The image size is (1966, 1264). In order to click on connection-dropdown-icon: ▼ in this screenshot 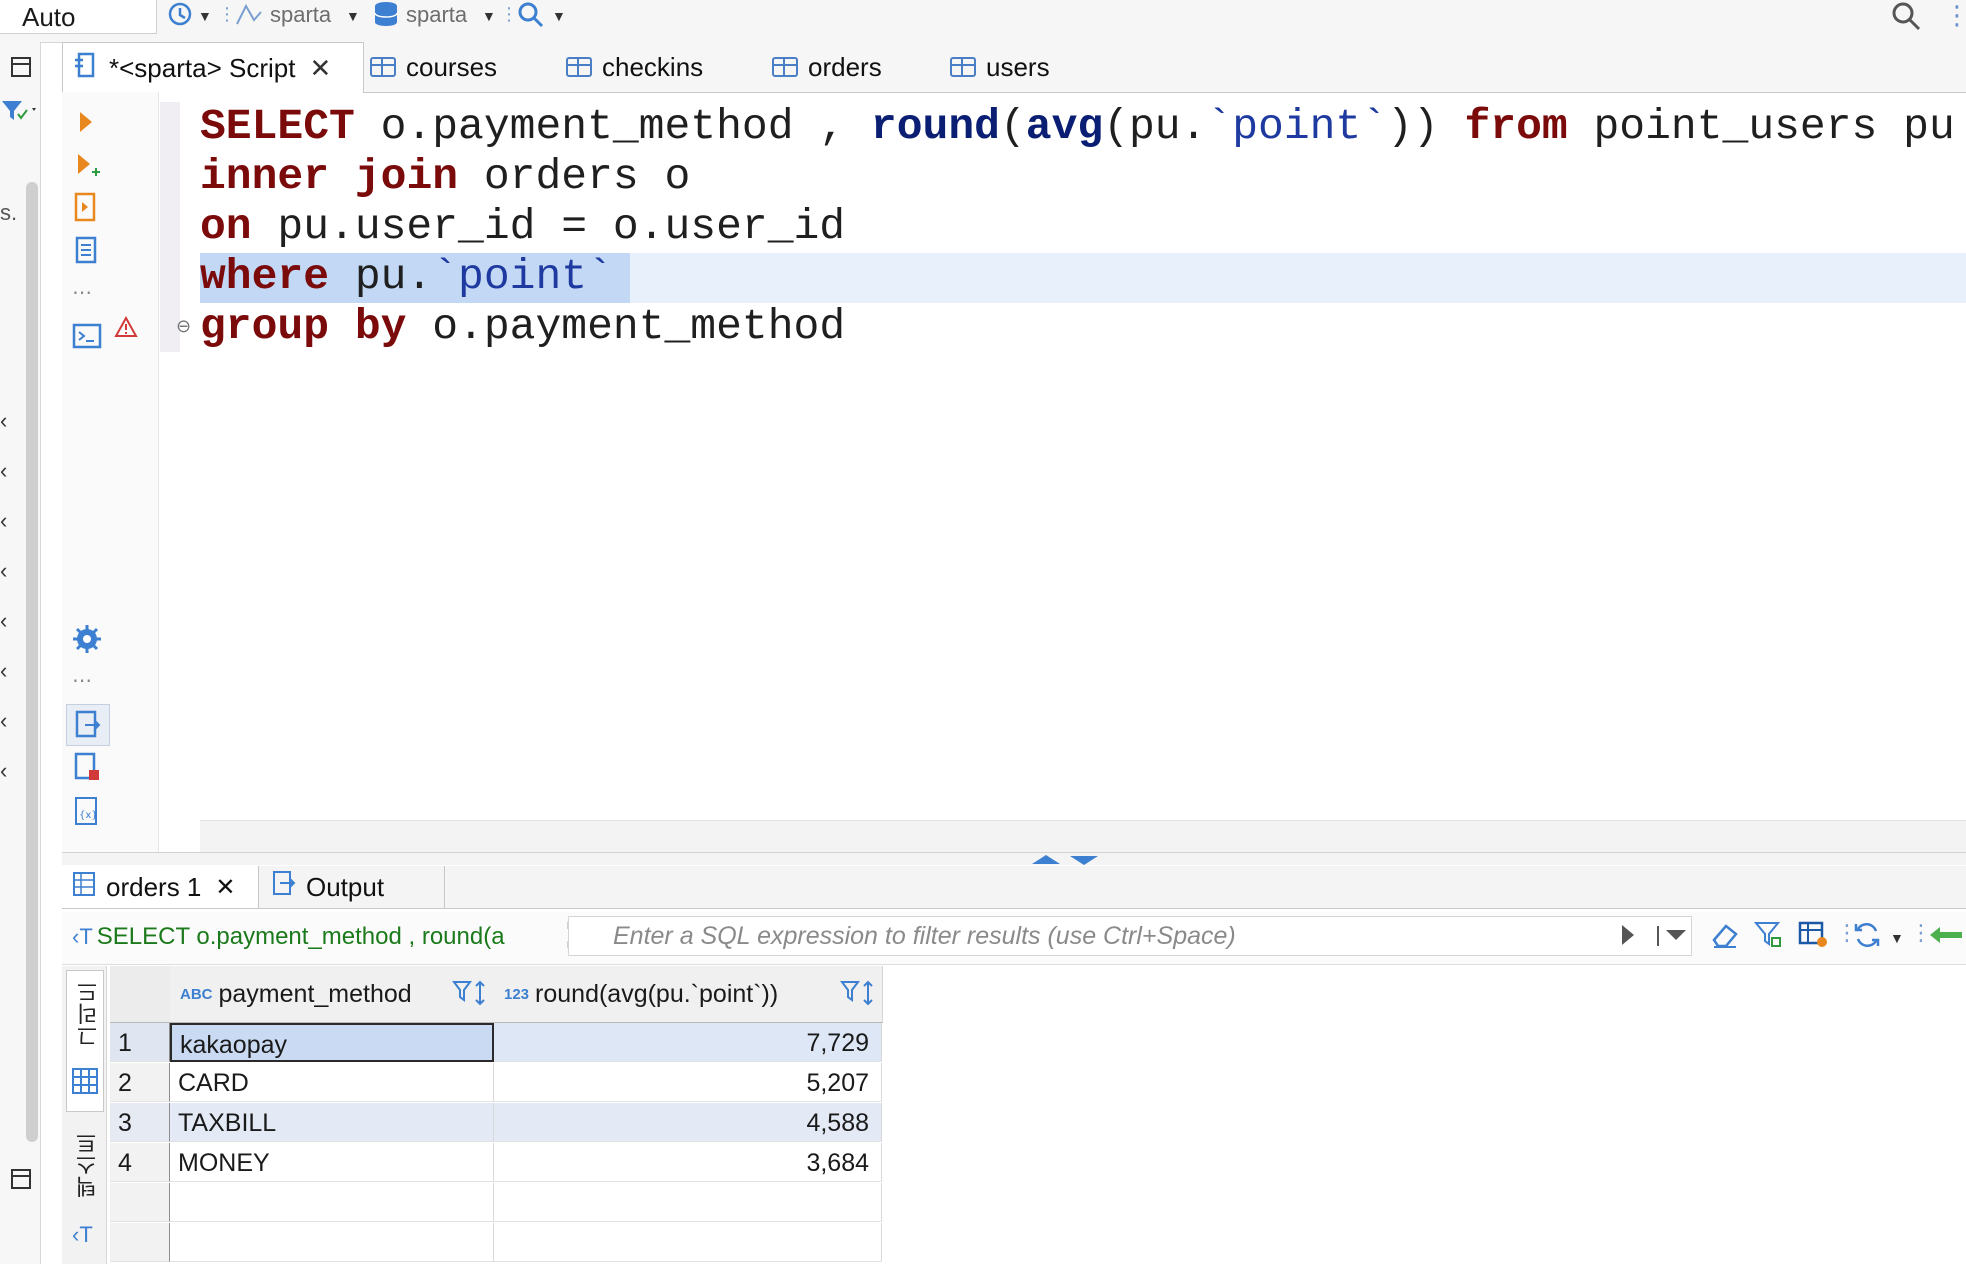, I will do `click(353, 16)`.